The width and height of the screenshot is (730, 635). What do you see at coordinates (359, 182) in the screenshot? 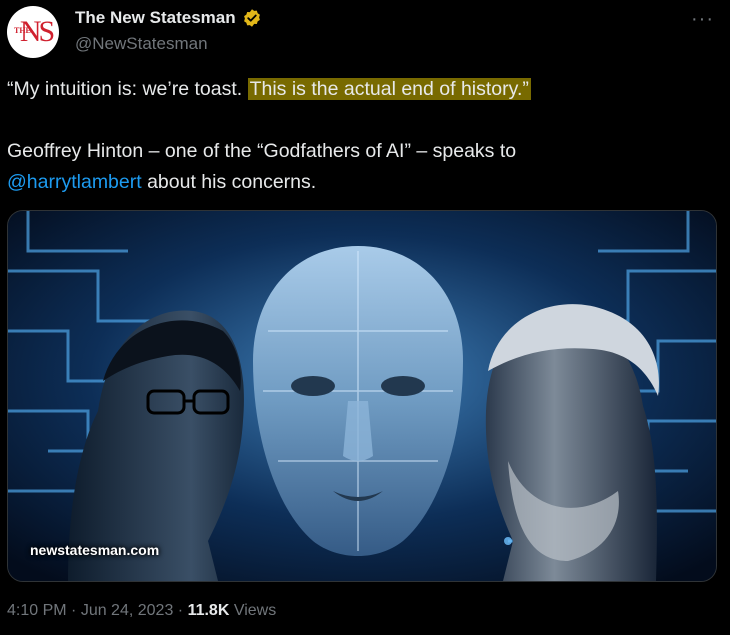
I see `tweet-line-3: @harrytlambert about his concerns.` at bounding box center [359, 182].